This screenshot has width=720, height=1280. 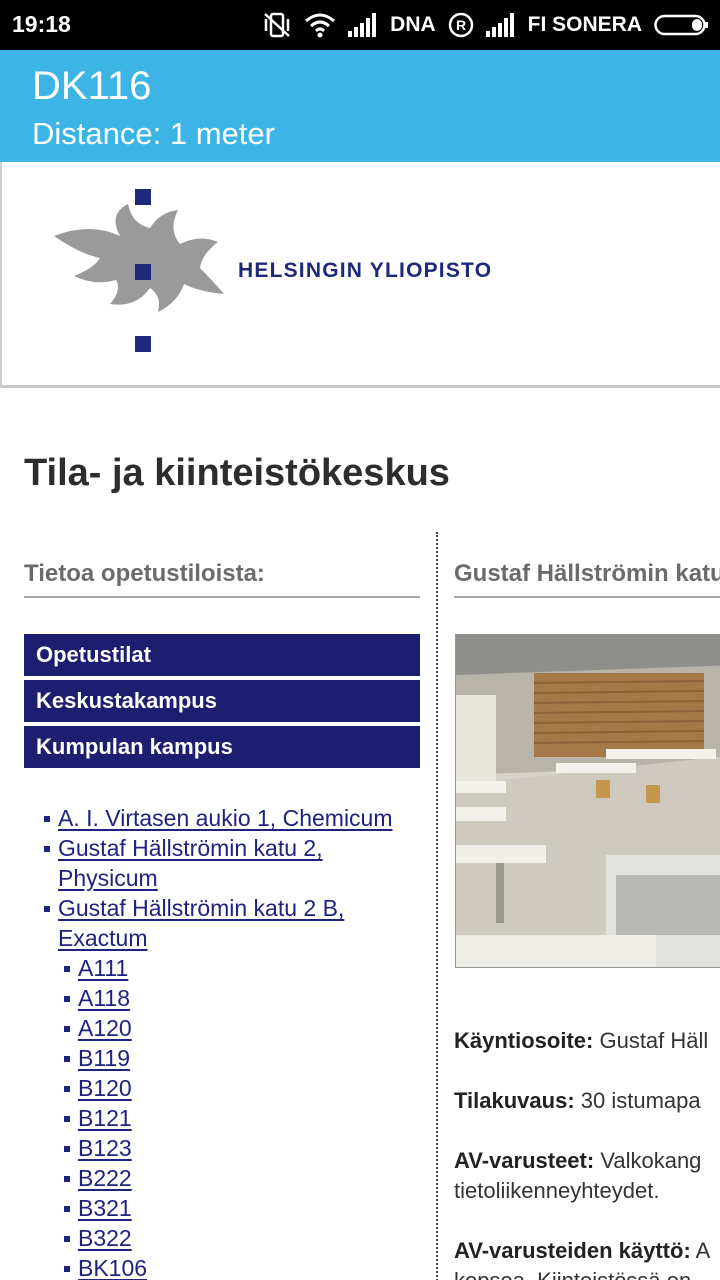 I want to click on info-address: Käyntiosoite: Gustaf Häll, so click(x=587, y=1041).